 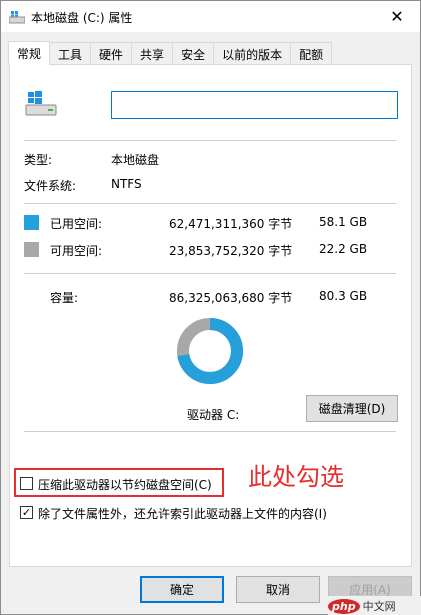 I want to click on watermark: php 中文网, so click(x=374, y=605).